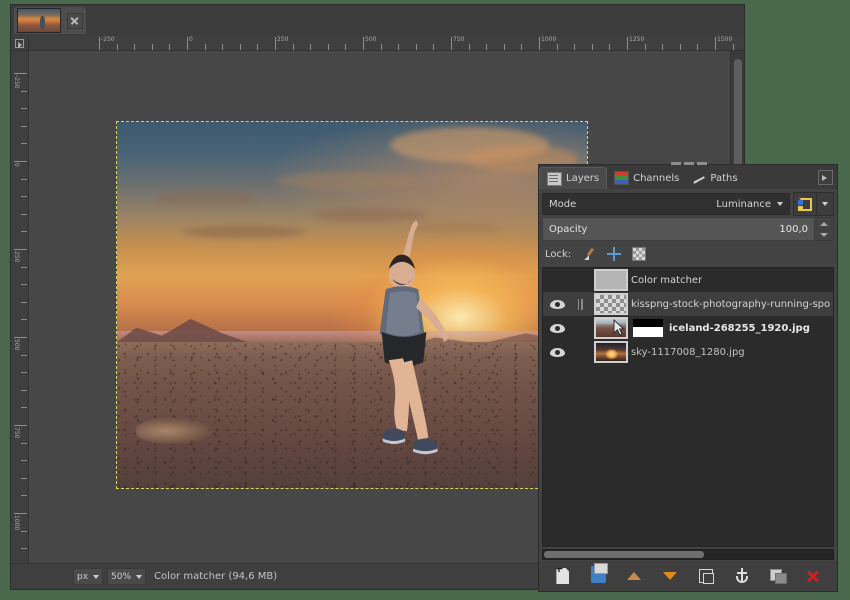 The width and height of the screenshot is (850, 600). I want to click on composite-mode-dropdown, so click(825, 204).